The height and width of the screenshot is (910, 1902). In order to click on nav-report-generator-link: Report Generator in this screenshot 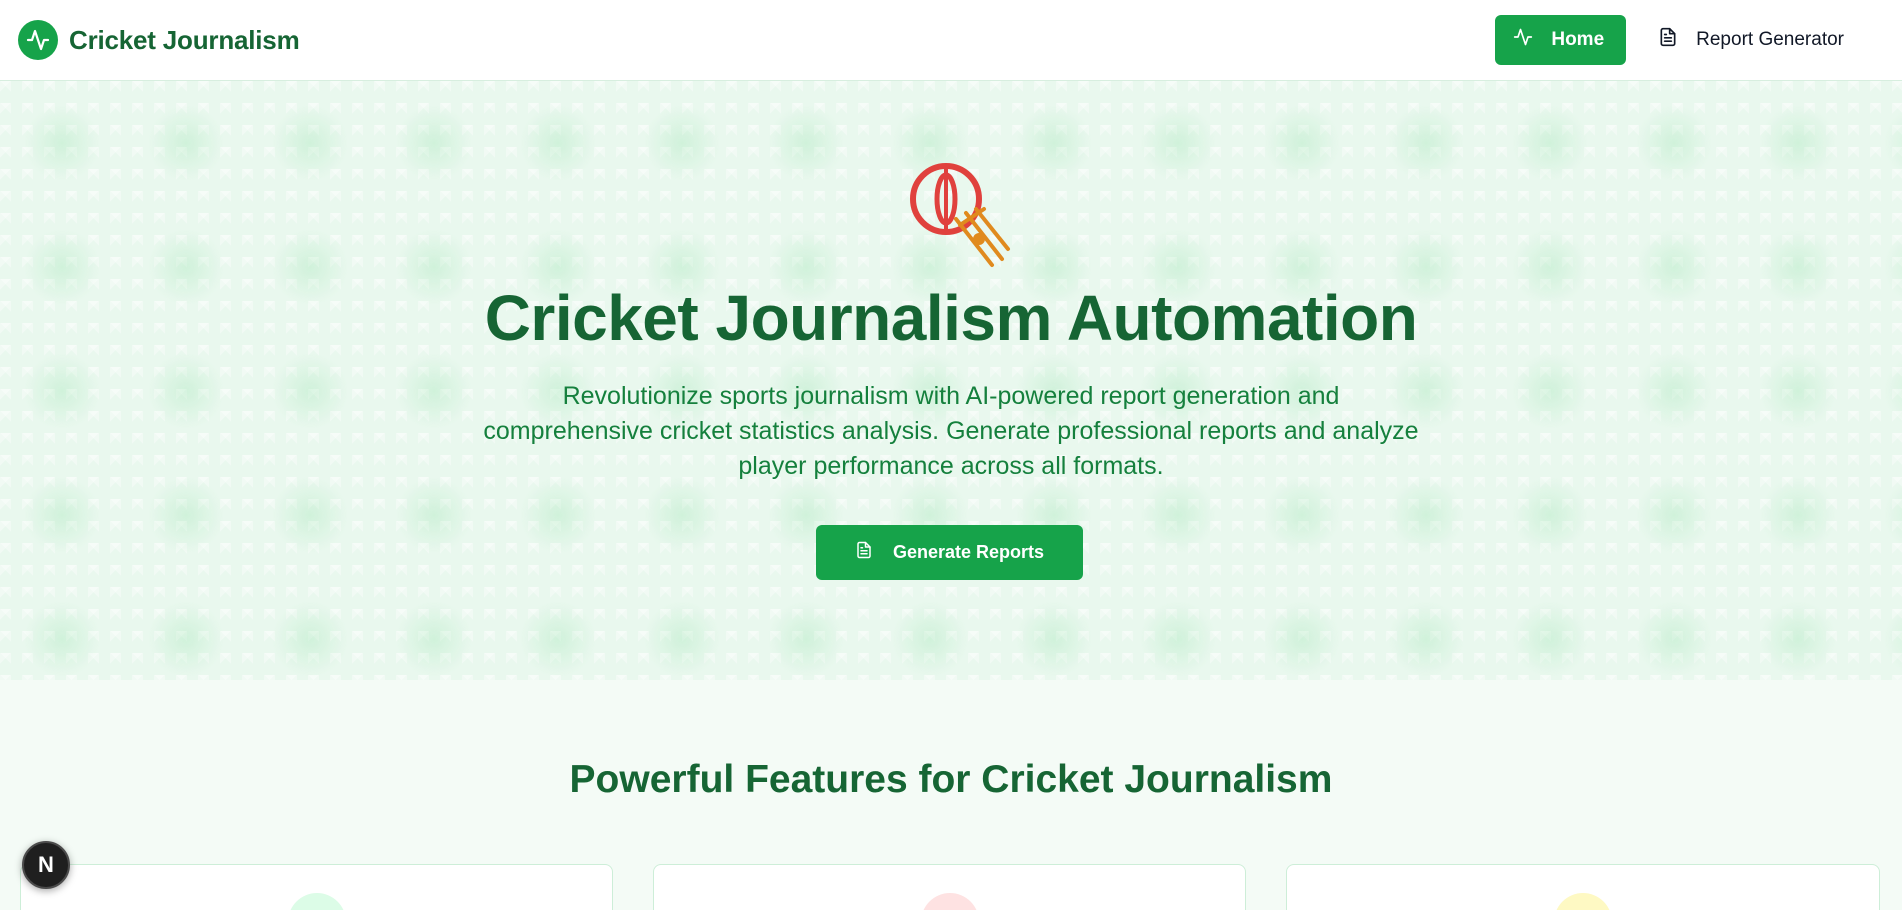, I will do `click(1751, 40)`.